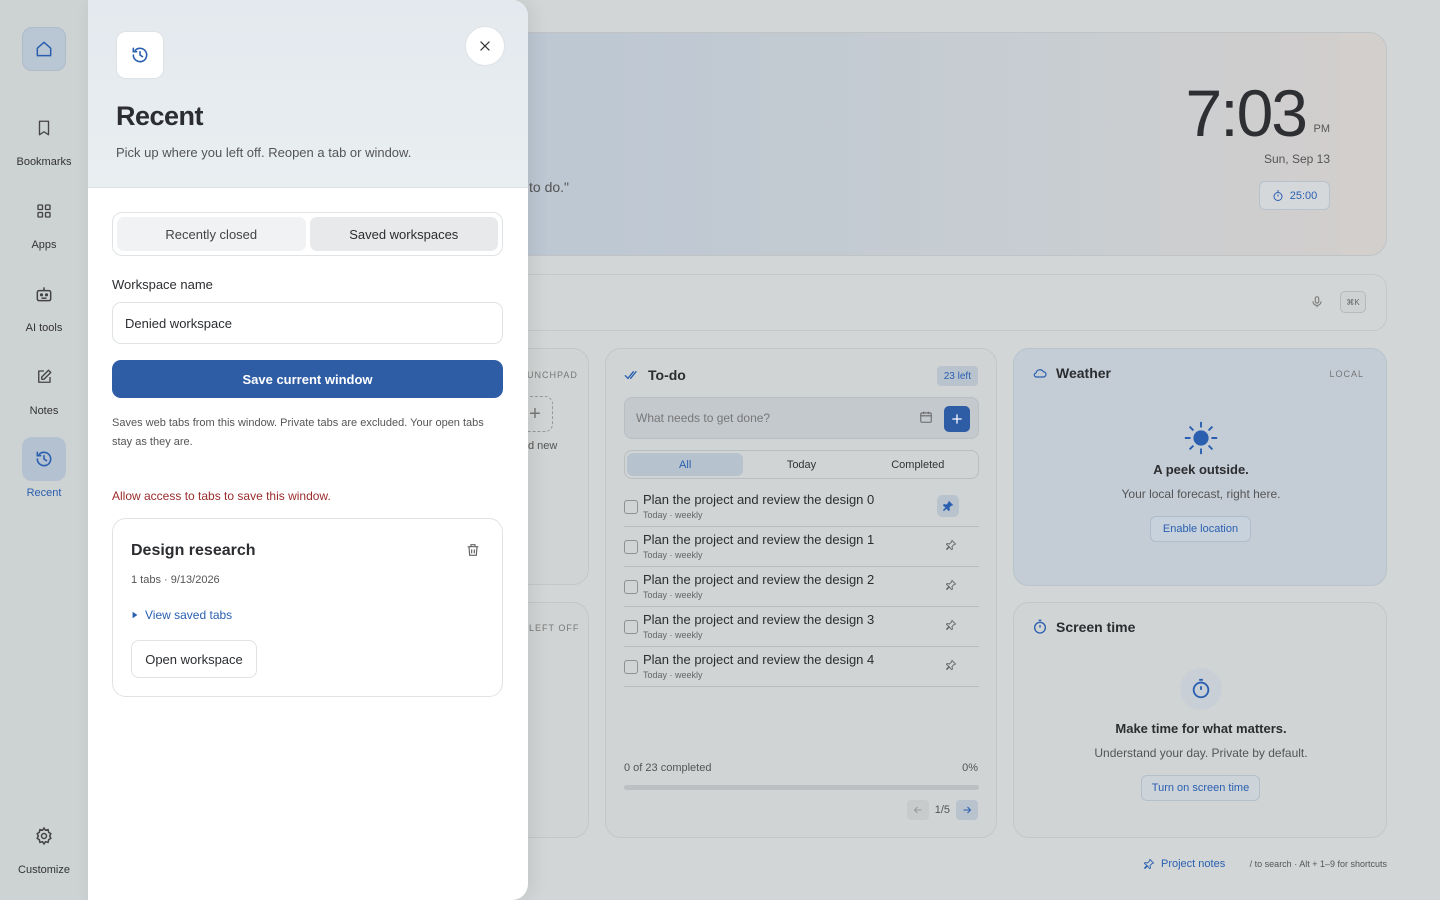 Image resolution: width=1440 pixels, height=900 pixels. I want to click on weather-headline: A peek outside., so click(1201, 469).